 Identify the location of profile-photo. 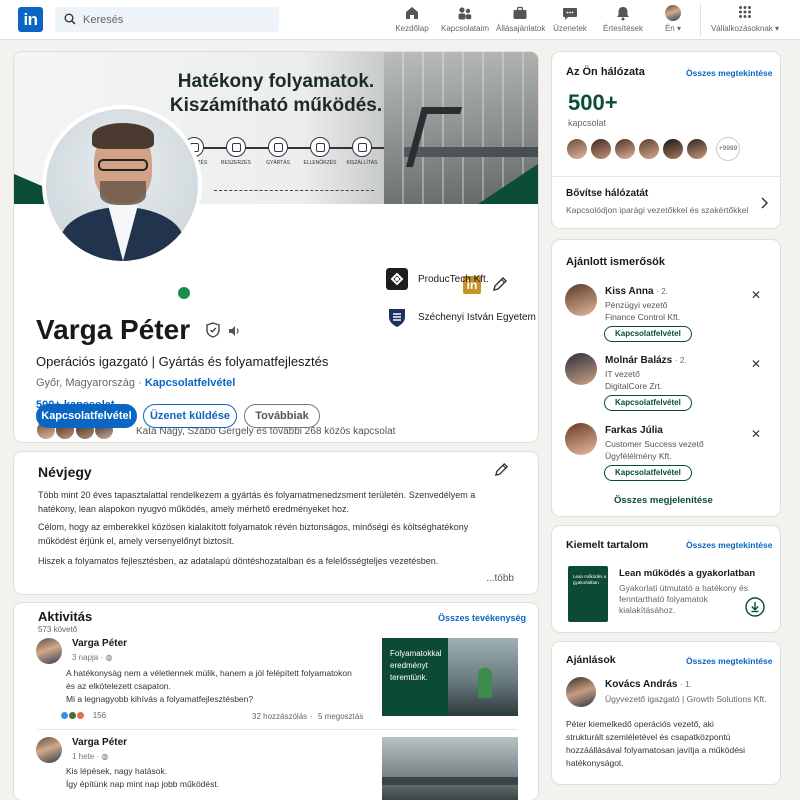
(122, 185).